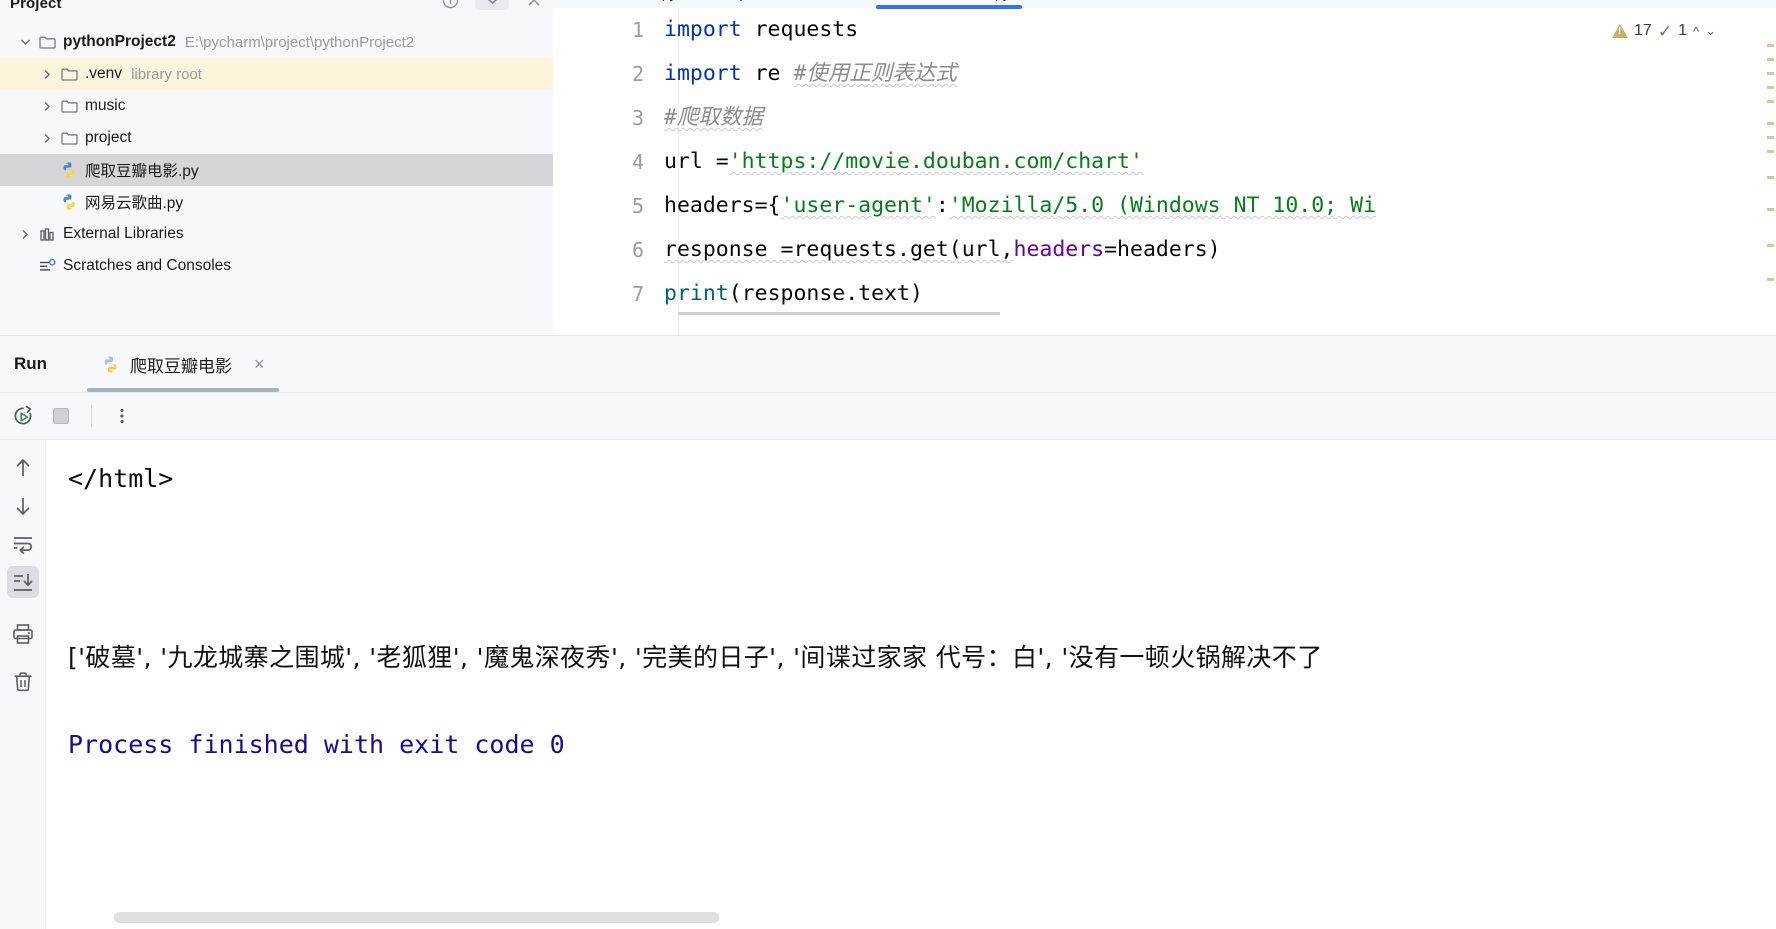  Describe the element at coordinates (632, 1) in the screenshot. I see `editor-tab-label: 网易云歌曲.py` at that location.